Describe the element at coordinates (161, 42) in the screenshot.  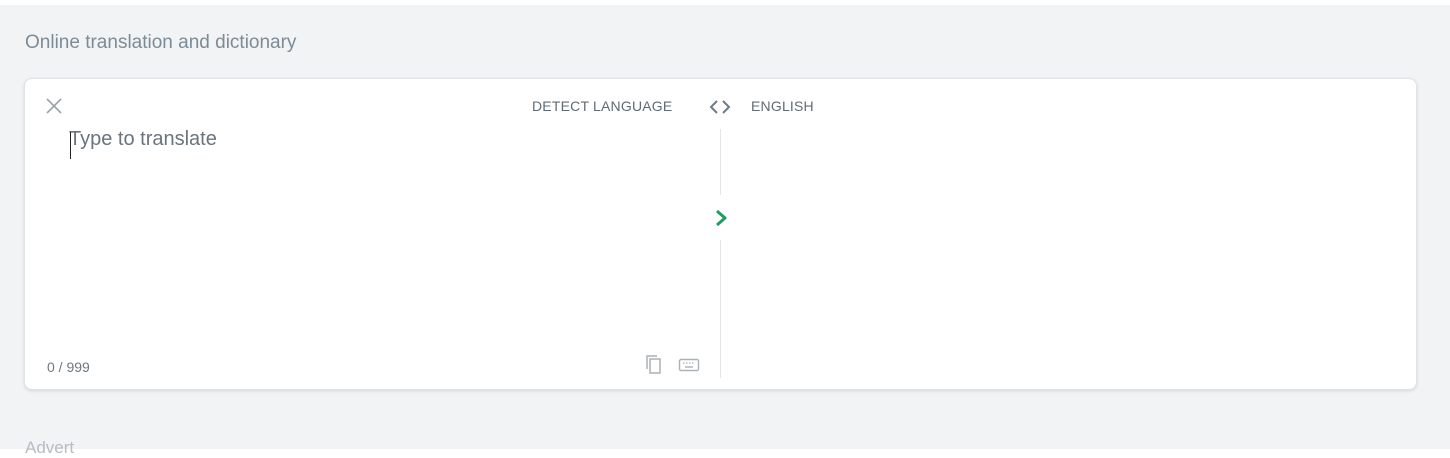
I see `page-title: Online translation and dictionary` at that location.